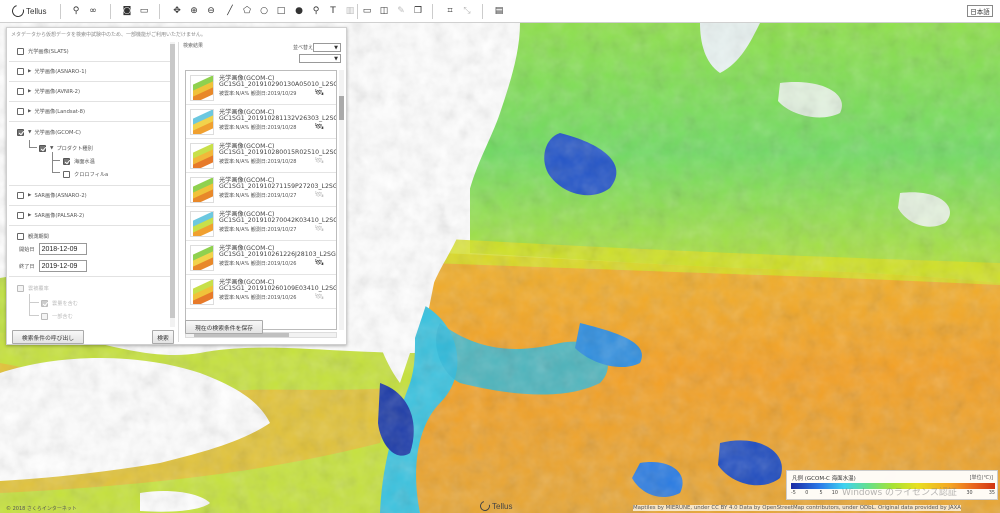 The height and width of the screenshot is (513, 1000). Describe the element at coordinates (327, 47) in the screenshot. I see `sort-select: ▼` at that location.